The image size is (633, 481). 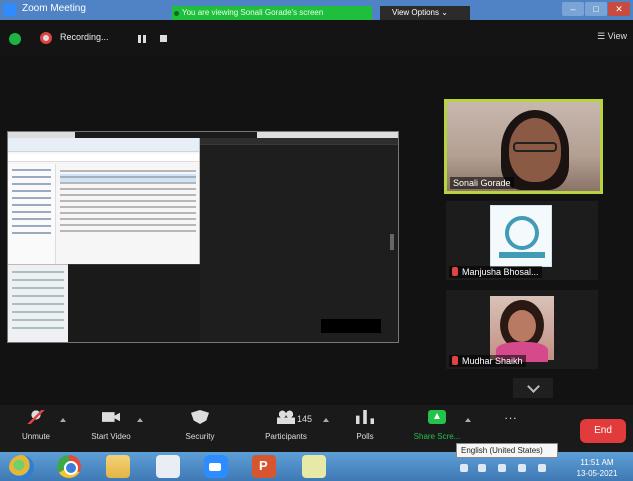 I want to click on participant-name-label: Mudhar Shaikh, so click(x=487, y=361).